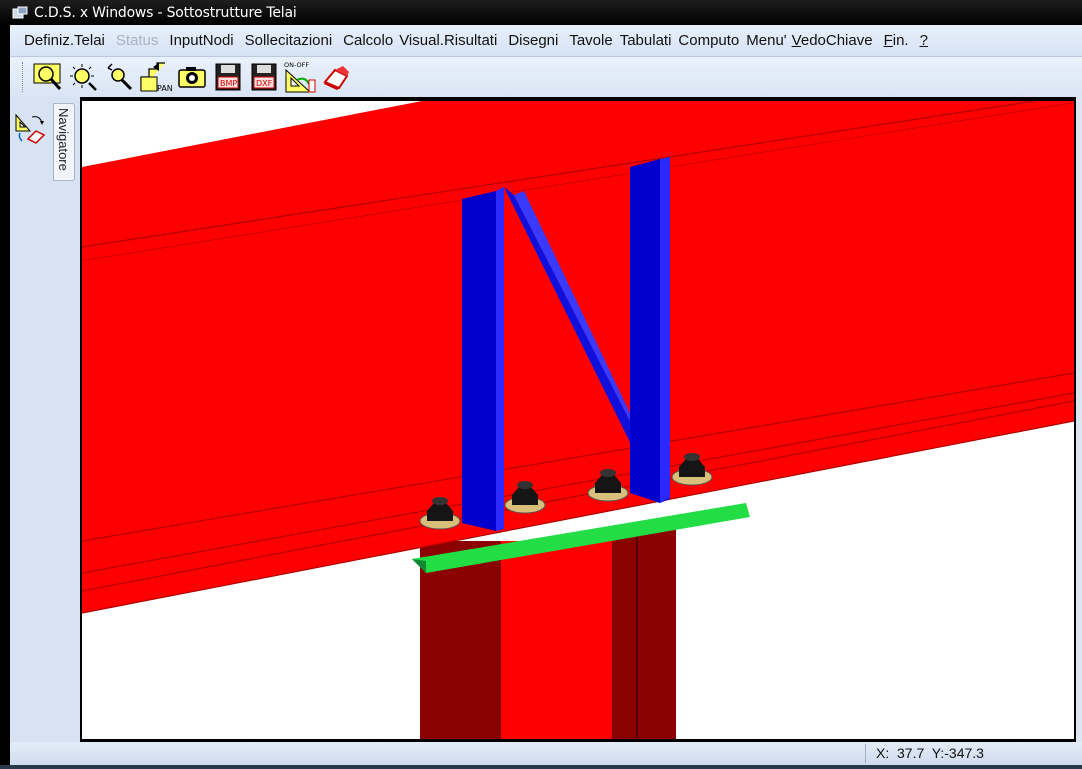  What do you see at coordinates (228, 83) in the screenshot?
I see `bmp-label: BMP` at bounding box center [228, 83].